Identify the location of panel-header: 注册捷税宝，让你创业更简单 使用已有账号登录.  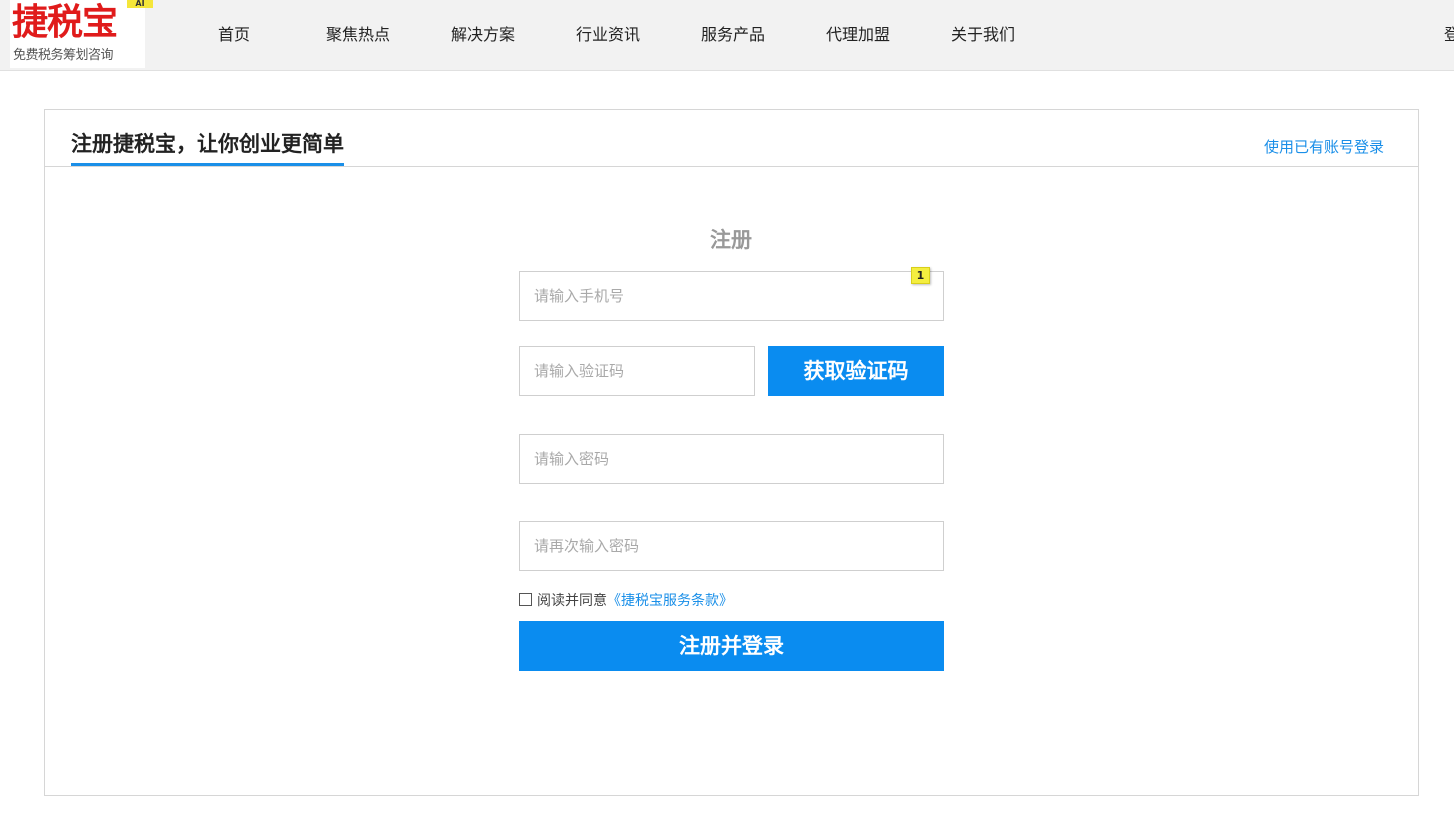
(731, 138).